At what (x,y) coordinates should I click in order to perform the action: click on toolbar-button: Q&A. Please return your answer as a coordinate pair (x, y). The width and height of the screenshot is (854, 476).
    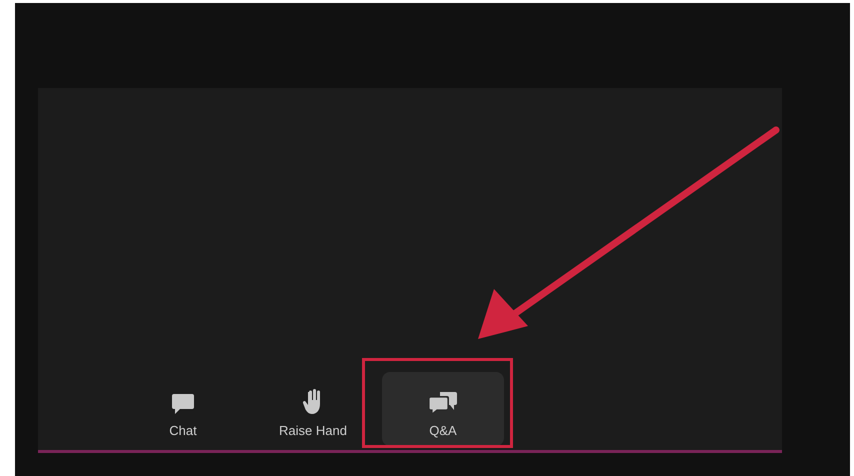
    Looking at the image, I should click on (443, 409).